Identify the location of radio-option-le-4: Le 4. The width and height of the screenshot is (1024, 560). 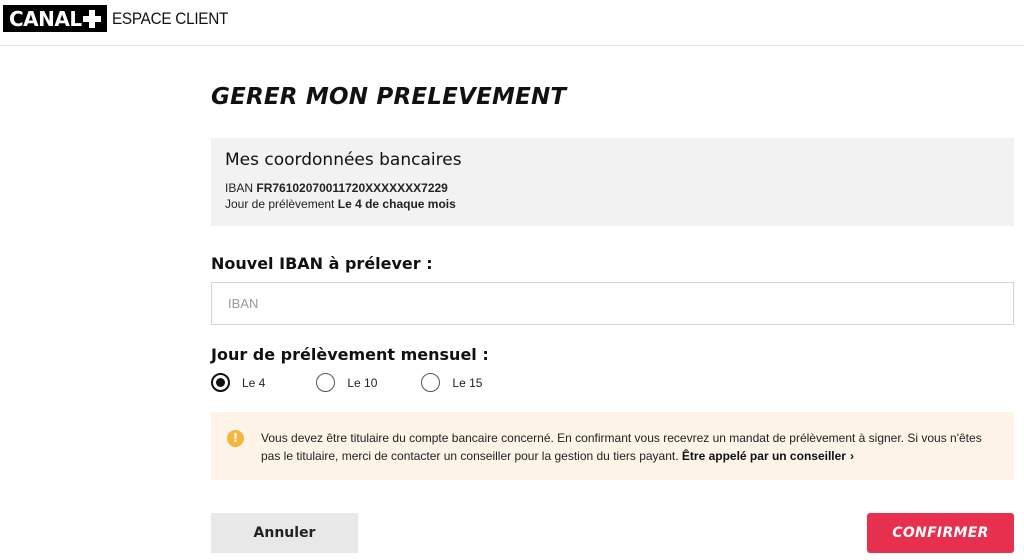
(238, 382).